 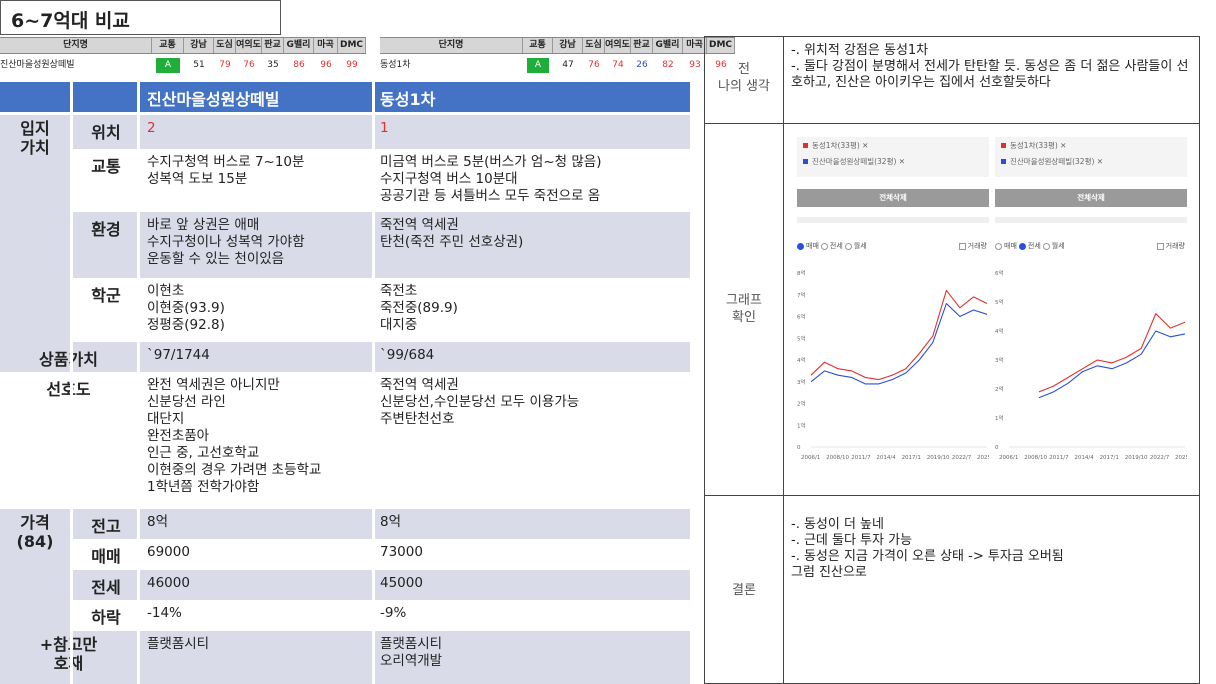 I want to click on complex-name: 진산마을성원상떼빌, so click(x=37, y=65).